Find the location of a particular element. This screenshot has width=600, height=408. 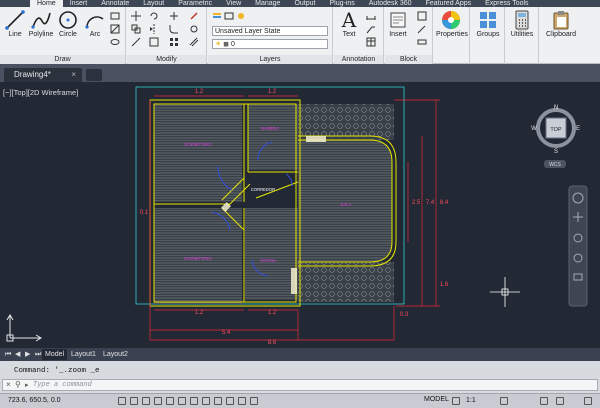

tab-home: Home is located at coordinates (46, 3).